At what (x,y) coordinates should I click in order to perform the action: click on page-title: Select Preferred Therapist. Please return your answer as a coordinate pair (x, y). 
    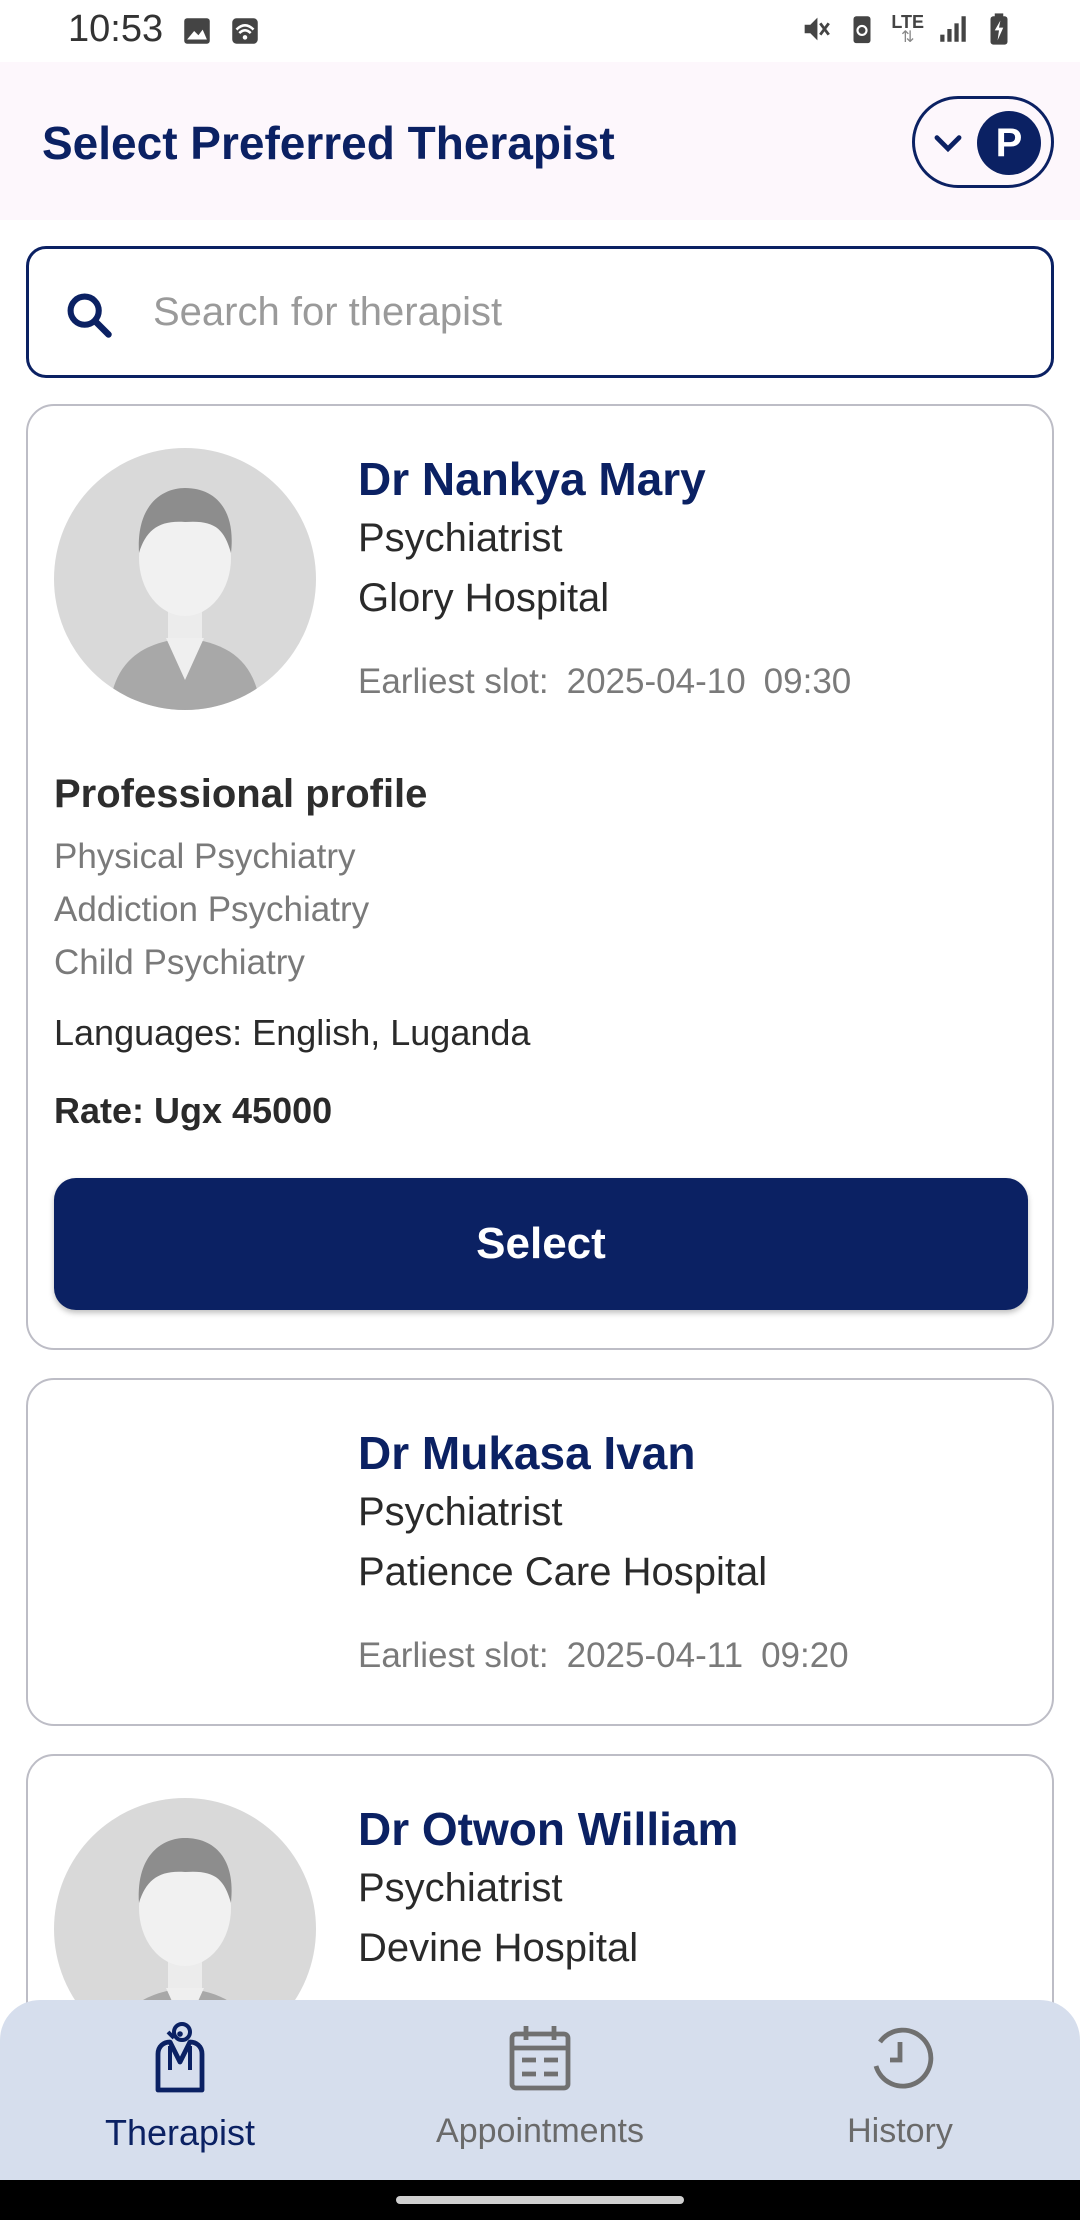
    Looking at the image, I should click on (328, 143).